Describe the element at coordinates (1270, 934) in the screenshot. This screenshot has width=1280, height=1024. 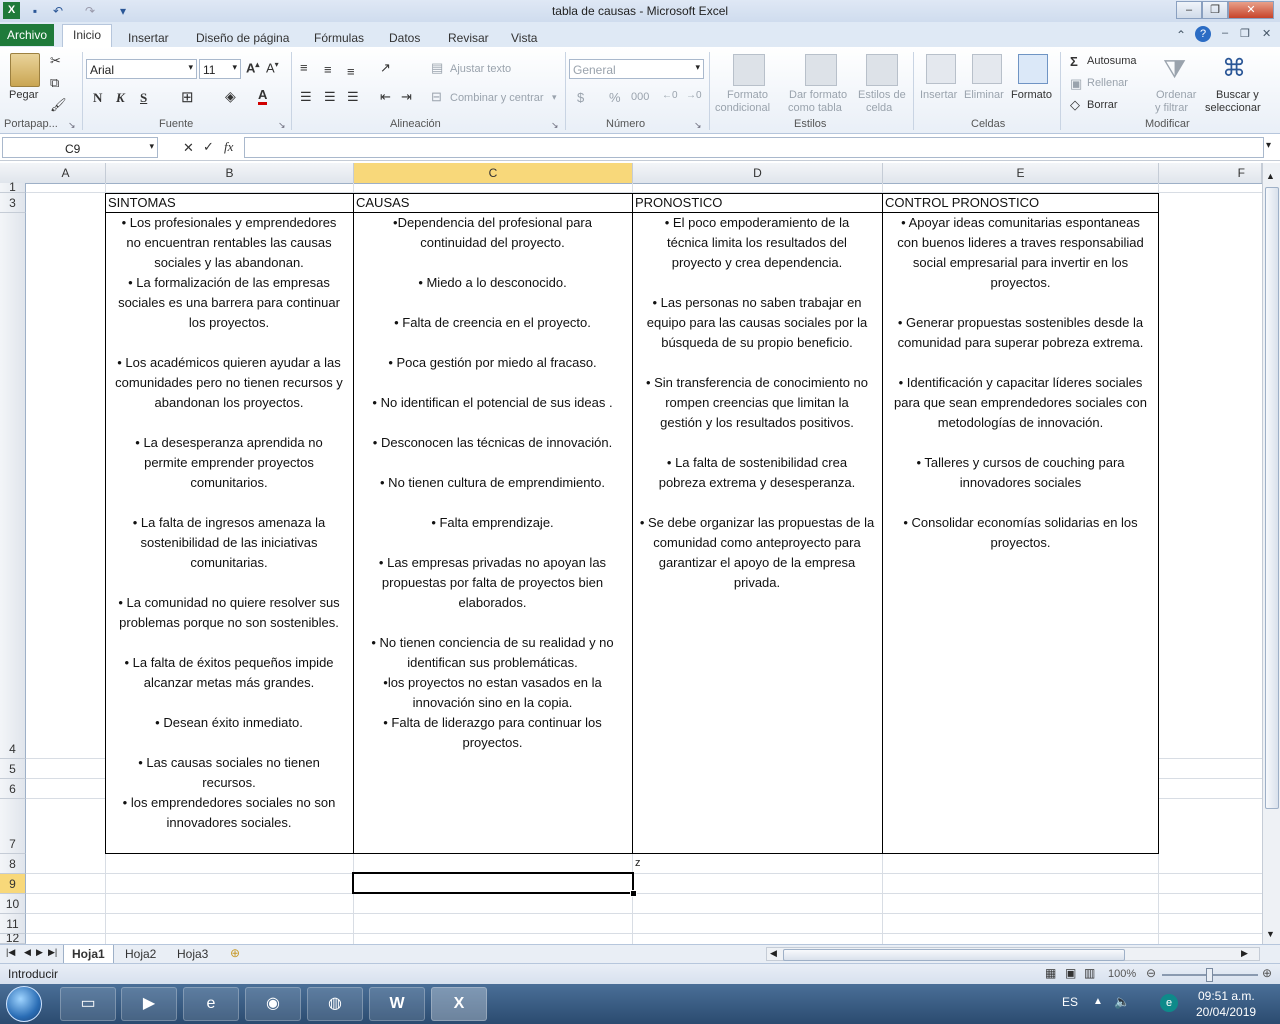
I see `scroll-down-icon: ▼` at that location.